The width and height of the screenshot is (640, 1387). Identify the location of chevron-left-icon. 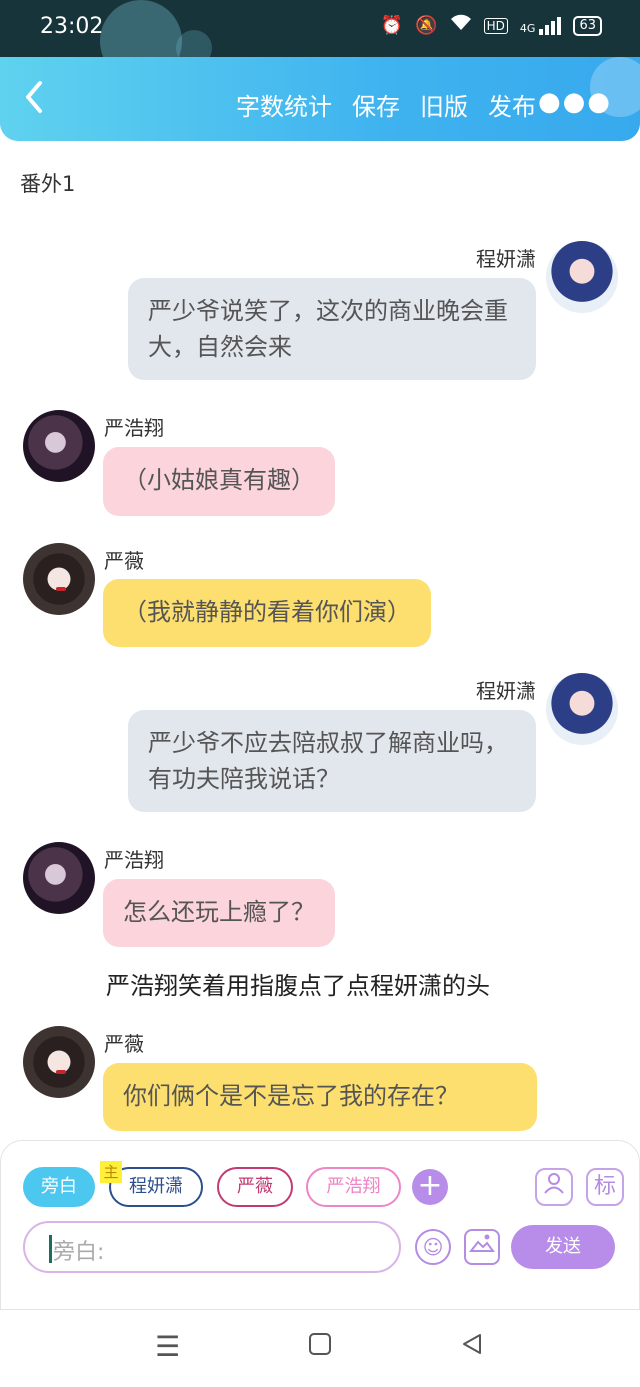
(37, 99).